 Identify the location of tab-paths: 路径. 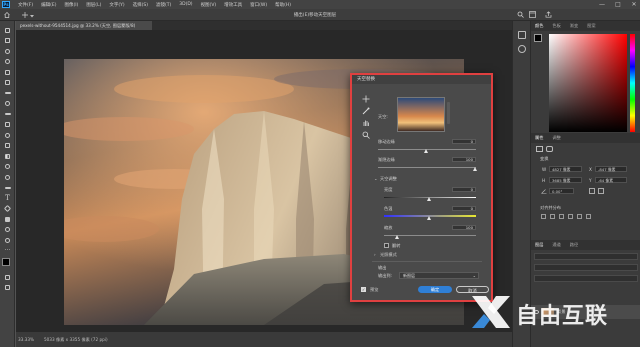
(574, 245).